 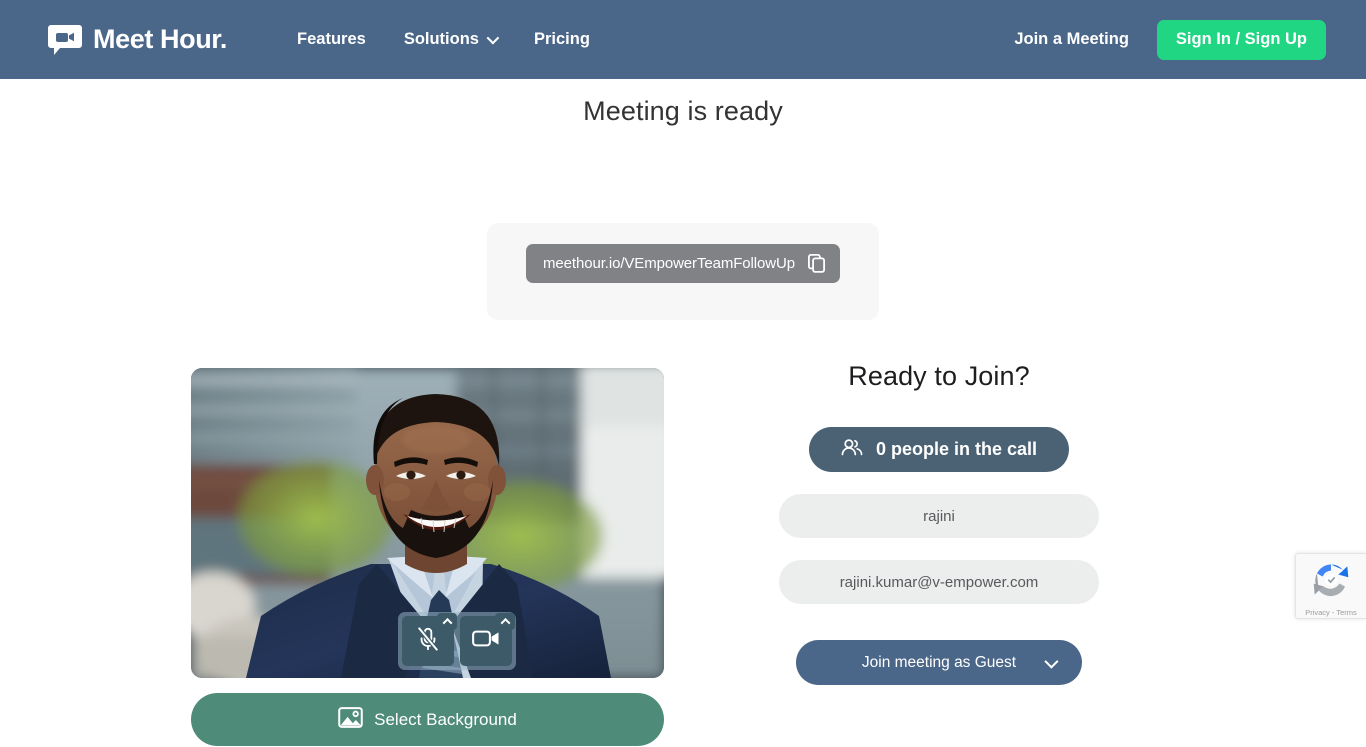 I want to click on brand-logo-link: Meet Hour., so click(x=137, y=40).